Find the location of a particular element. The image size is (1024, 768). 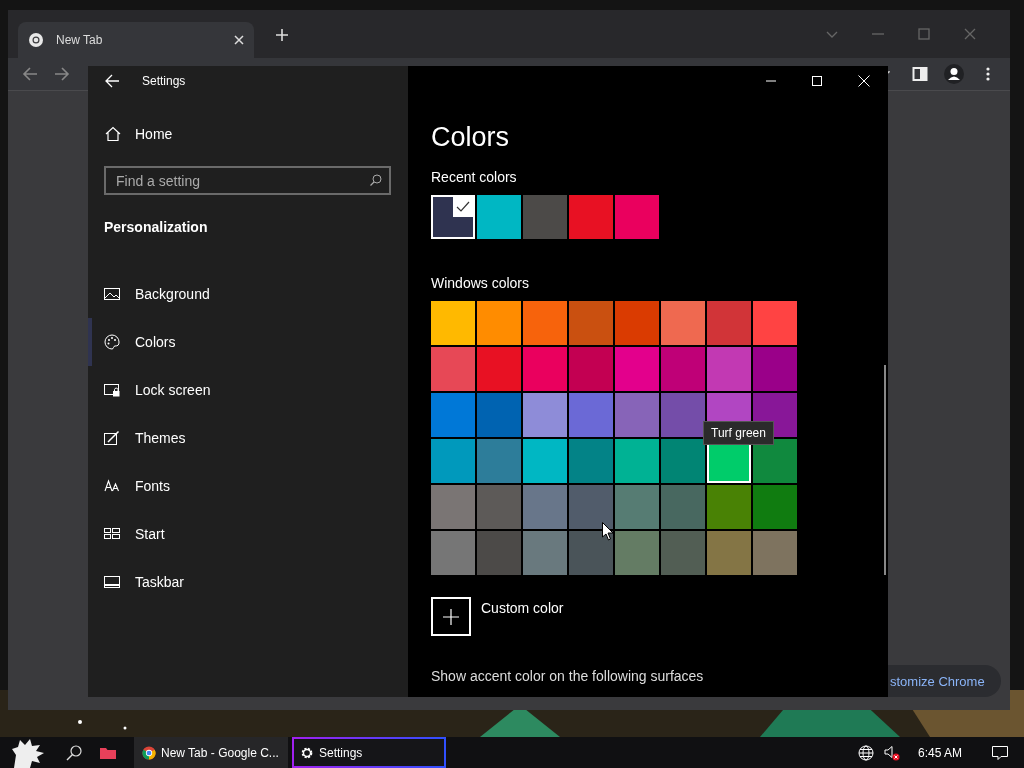

nav-item: Start is located at coordinates (248, 534).